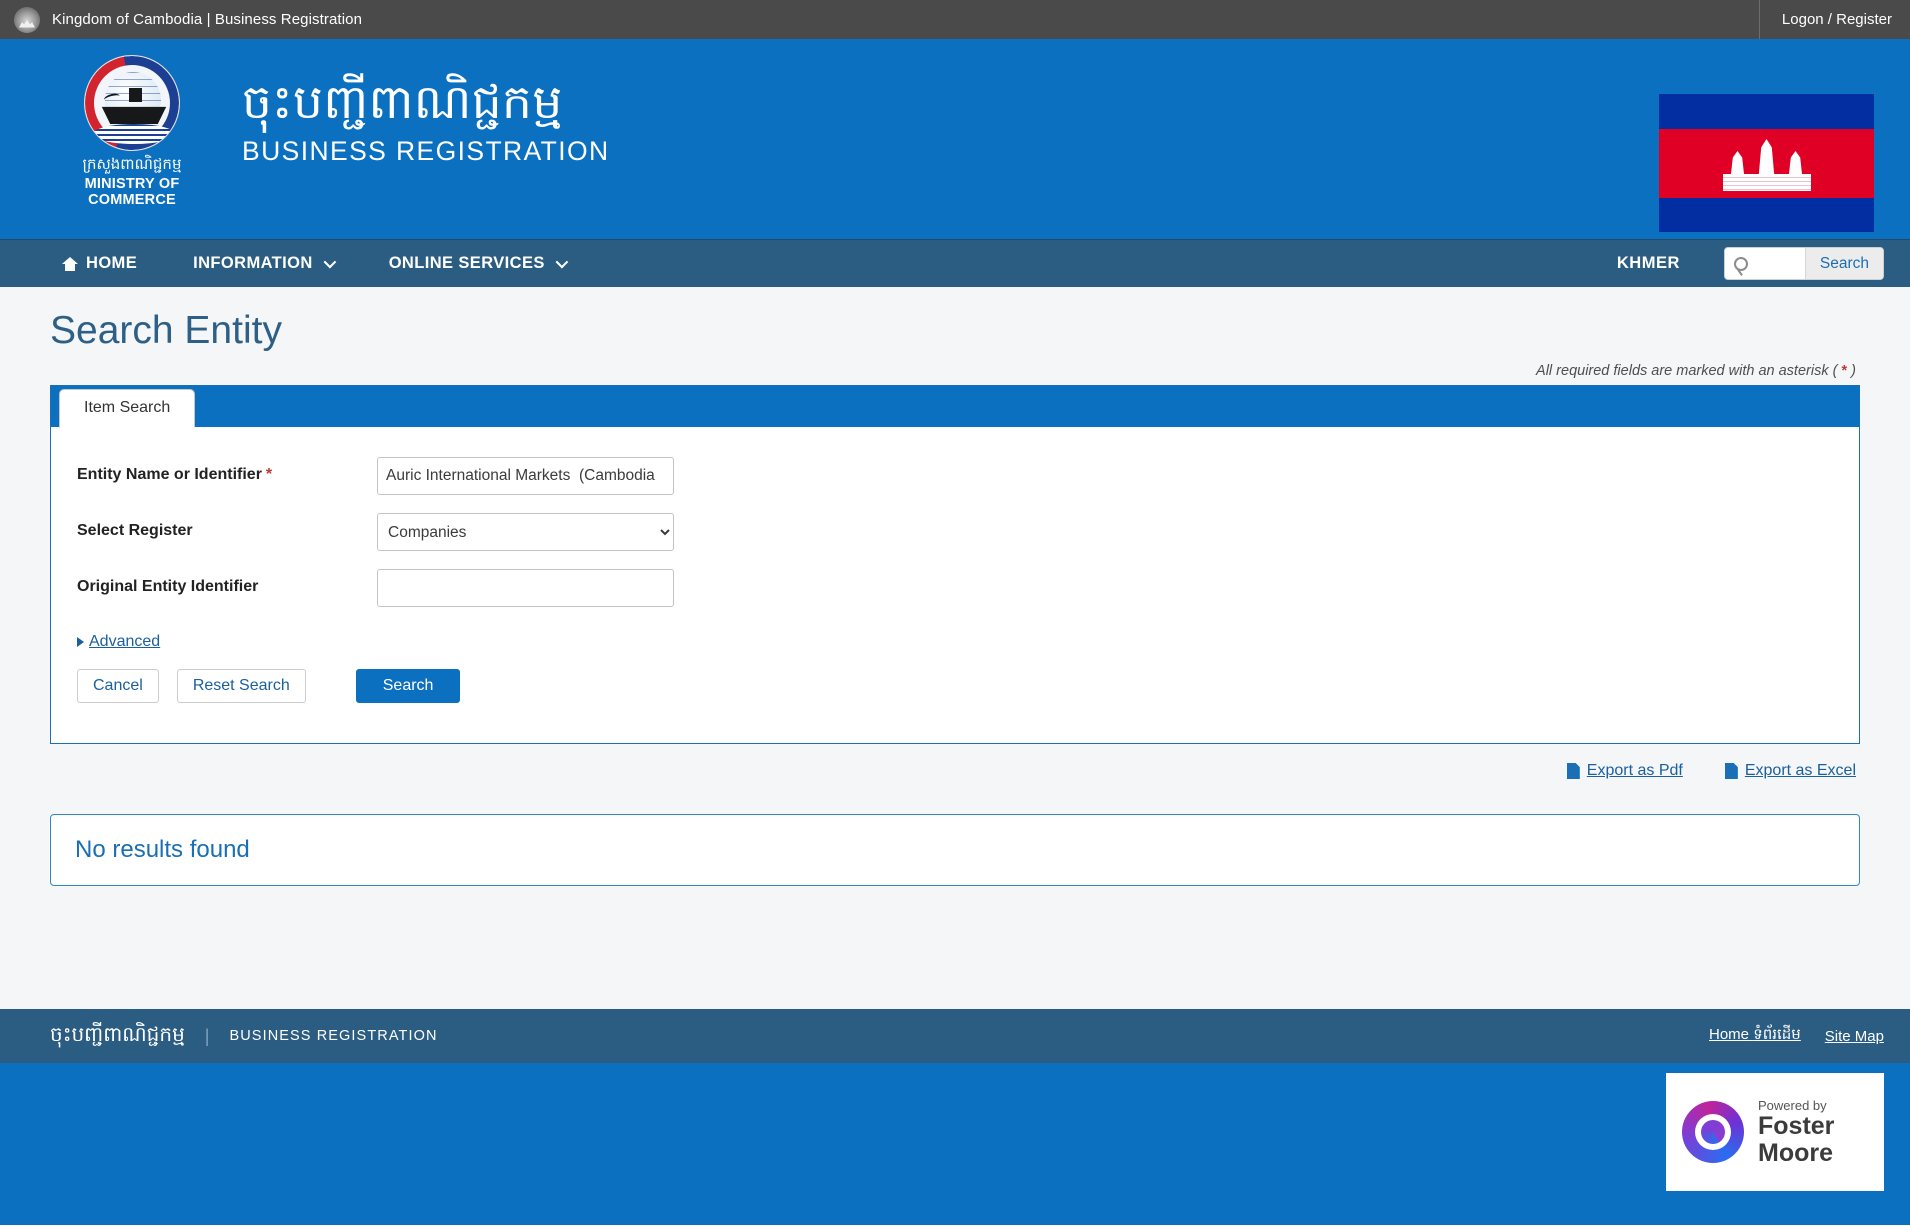  I want to click on cancel-button: Cancel, so click(118, 686).